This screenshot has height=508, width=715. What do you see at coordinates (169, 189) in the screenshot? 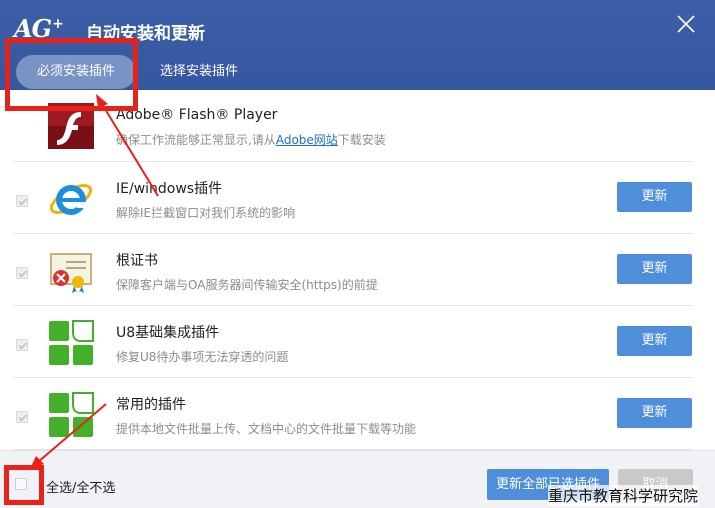
I see `plugin-name: IE/windows插件` at bounding box center [169, 189].